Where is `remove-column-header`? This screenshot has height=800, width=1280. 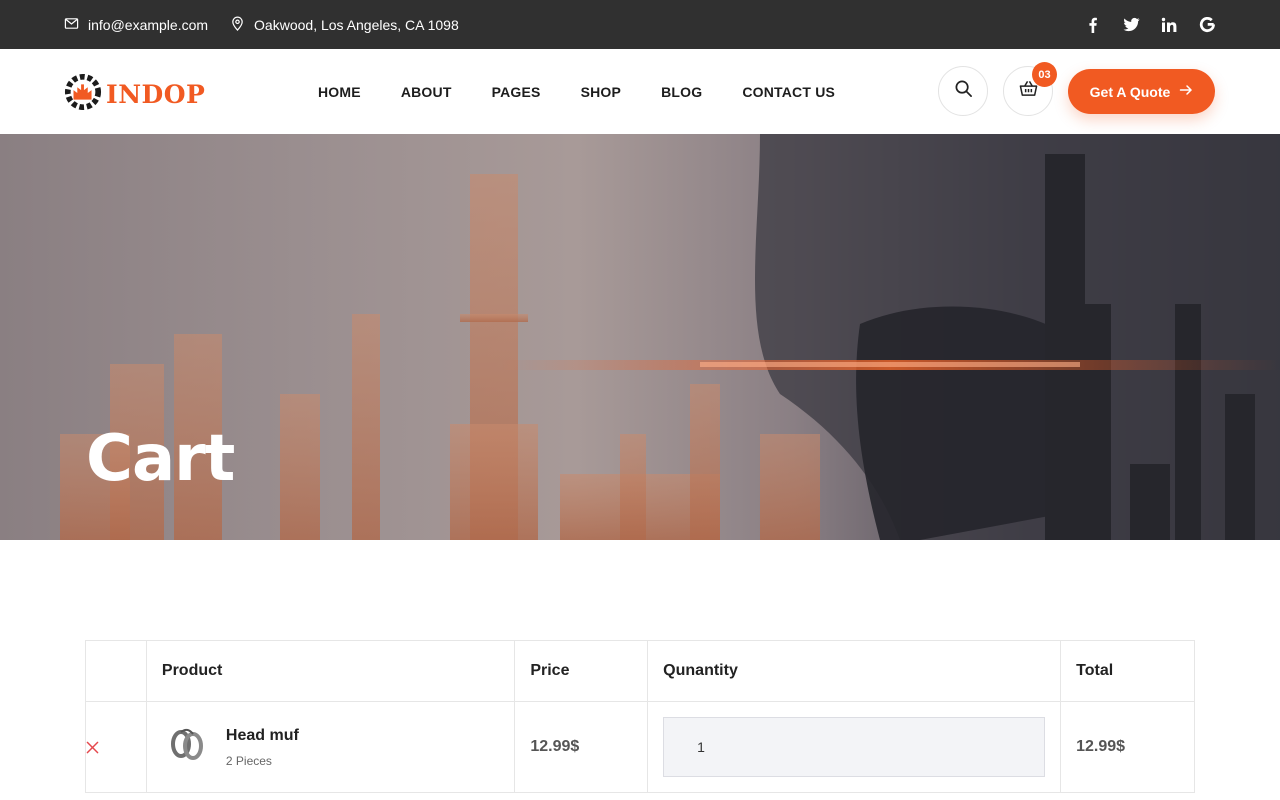
remove-column-header is located at coordinates (116, 671).